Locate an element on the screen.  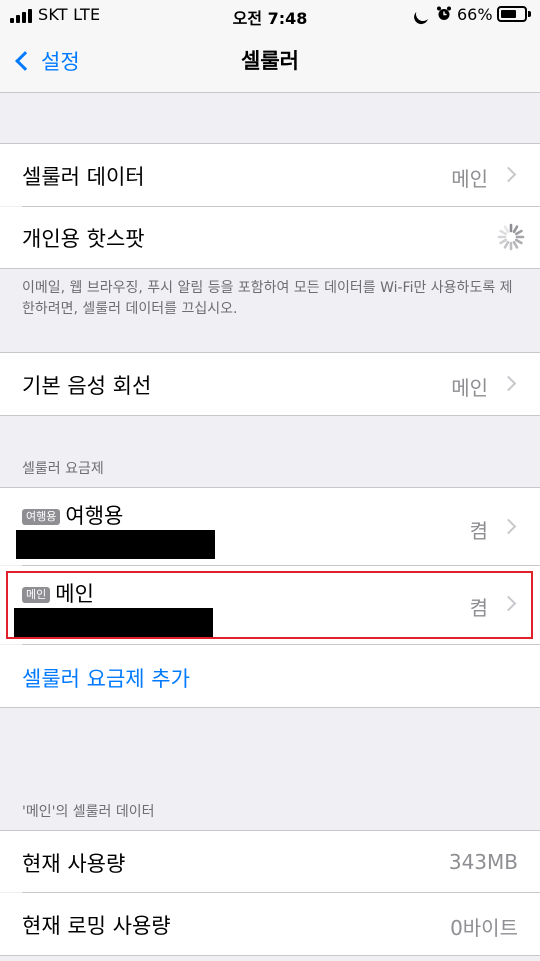
plan-badge: 여행용 is located at coordinates (41, 517).